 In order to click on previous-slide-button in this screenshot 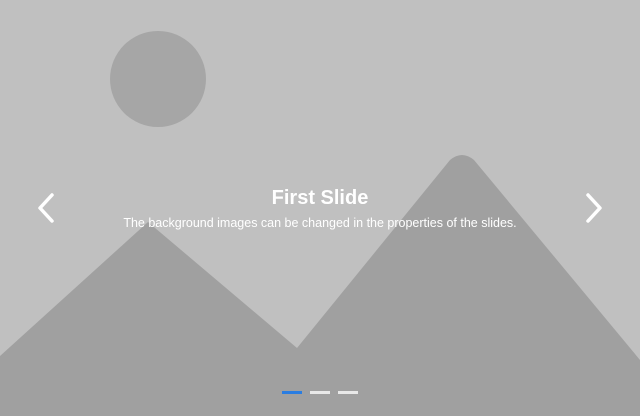, I will do `click(46, 208)`.